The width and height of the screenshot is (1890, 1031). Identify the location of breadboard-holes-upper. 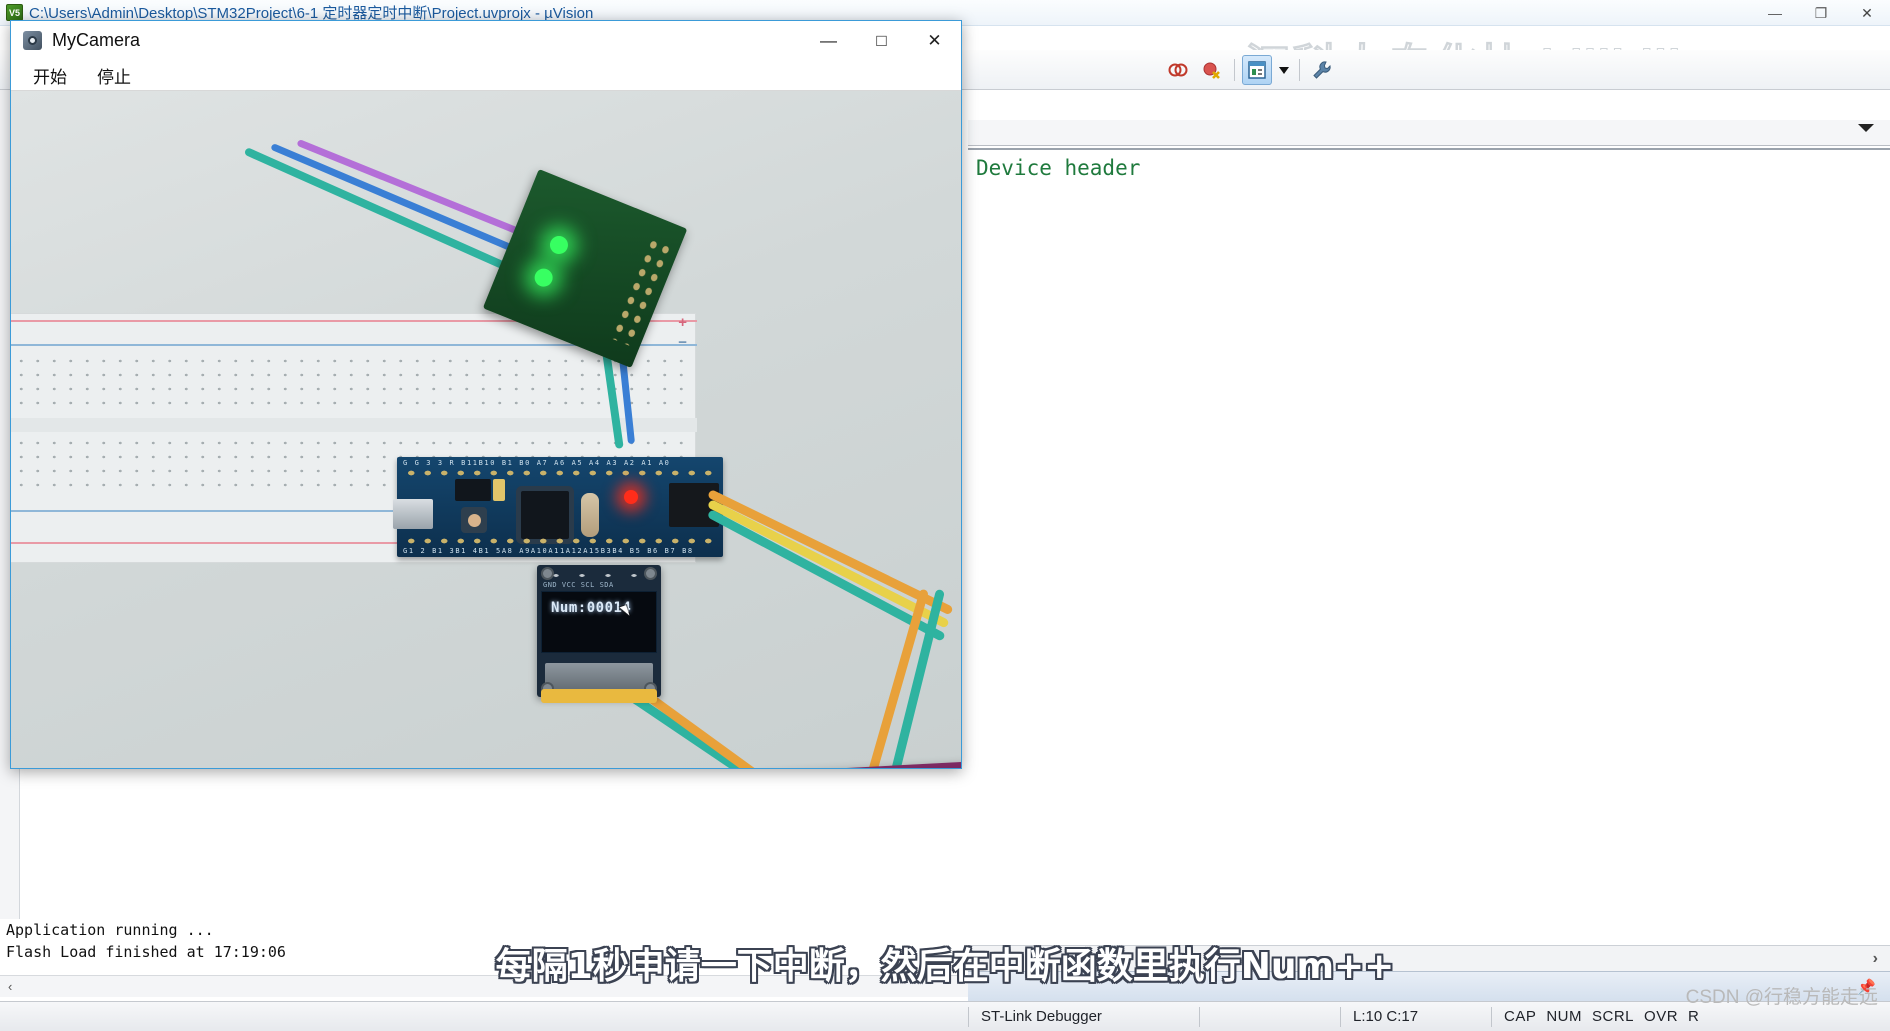
(351, 383).